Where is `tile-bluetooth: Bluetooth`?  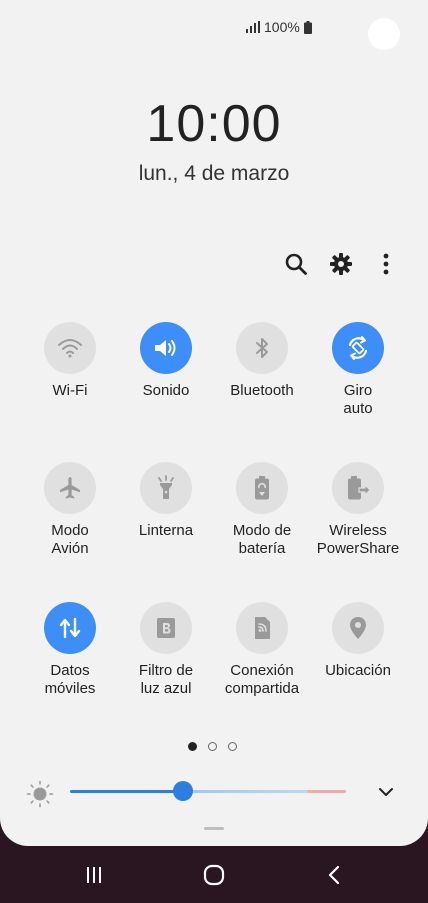
tile-bluetooth: Bluetooth is located at coordinates (262, 377).